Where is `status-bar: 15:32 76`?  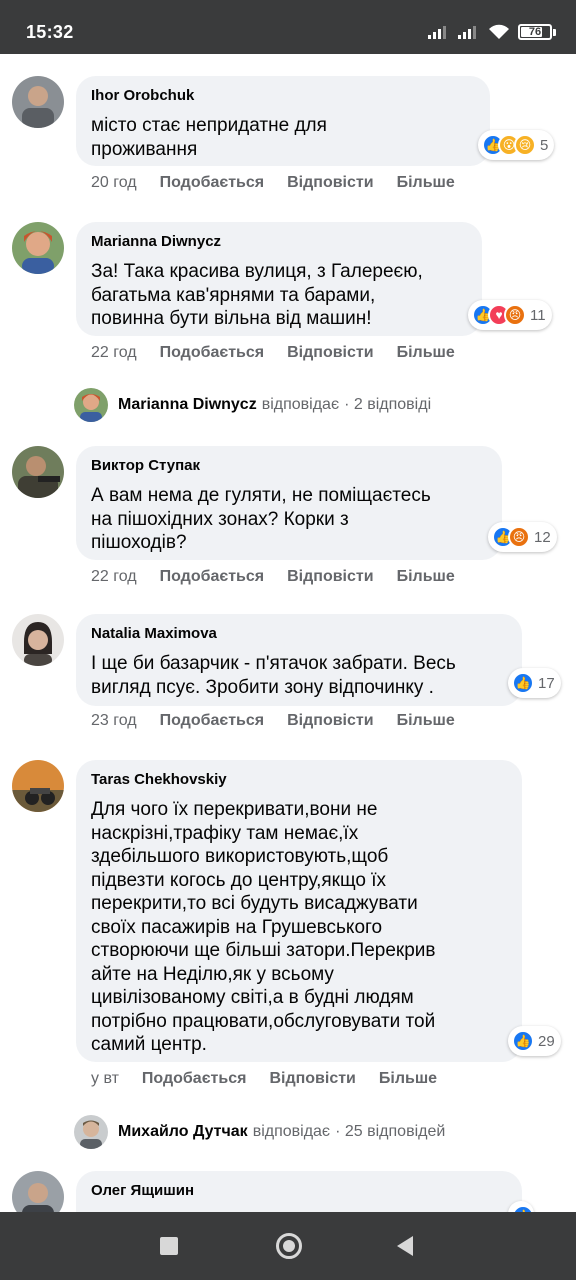
status-bar: 15:32 76 is located at coordinates (288, 27).